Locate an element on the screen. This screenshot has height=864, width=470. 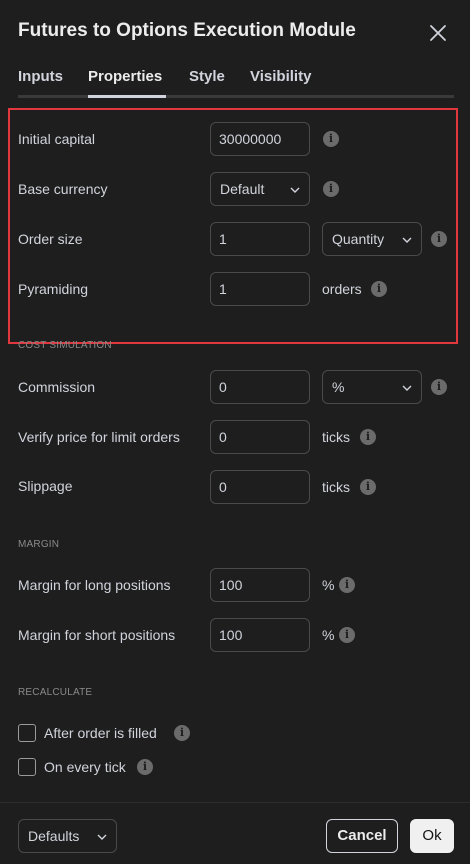
ok-button: Ok is located at coordinates (432, 836).